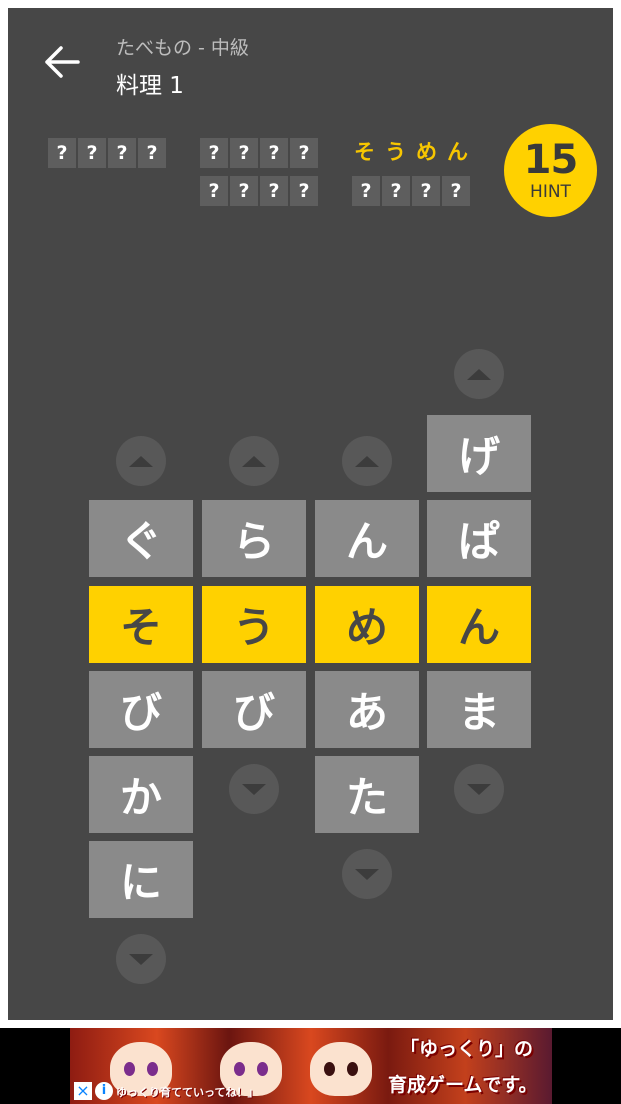 This screenshot has width=621, height=1104. What do you see at coordinates (479, 538) in the screenshot?
I see `letter-tile: ぱ` at bounding box center [479, 538].